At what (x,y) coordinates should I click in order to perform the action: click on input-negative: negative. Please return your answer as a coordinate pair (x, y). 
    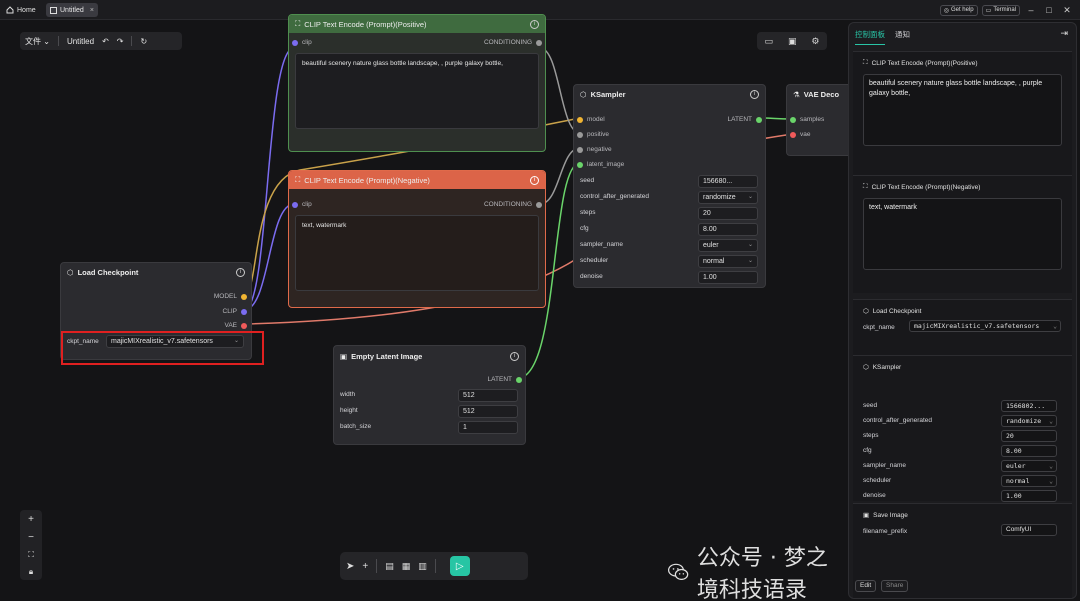
    Looking at the image, I should click on (594, 149).